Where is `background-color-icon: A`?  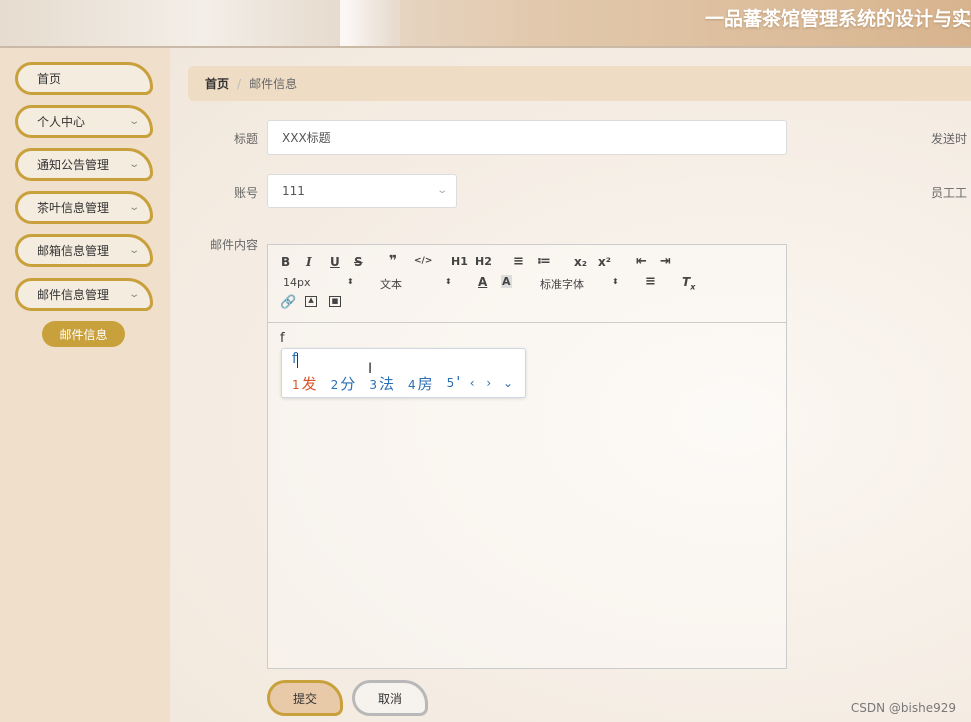
background-color-icon: A is located at coordinates (506, 281).